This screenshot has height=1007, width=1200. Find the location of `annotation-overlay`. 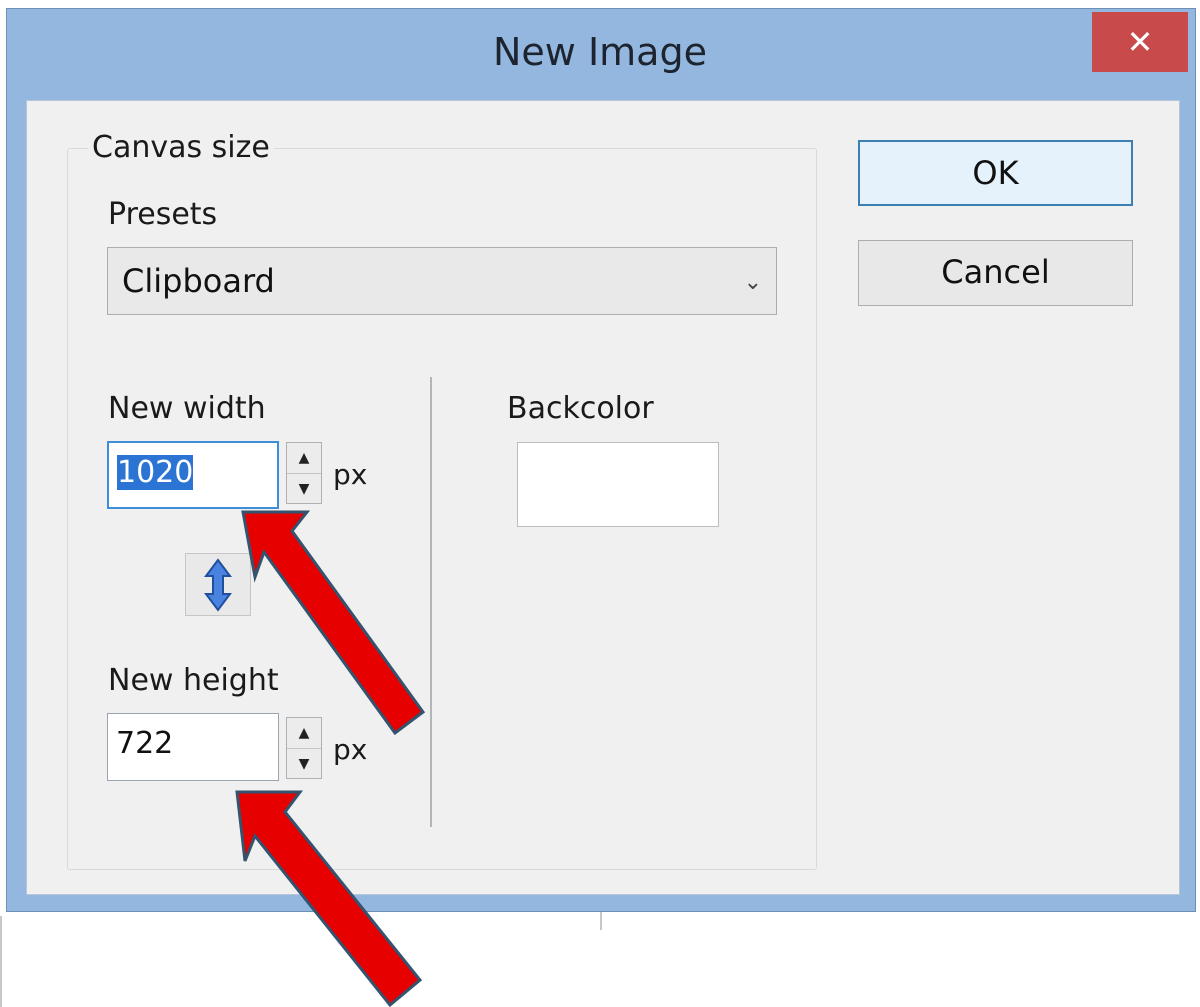

annotation-overlay is located at coordinates (330, 758).